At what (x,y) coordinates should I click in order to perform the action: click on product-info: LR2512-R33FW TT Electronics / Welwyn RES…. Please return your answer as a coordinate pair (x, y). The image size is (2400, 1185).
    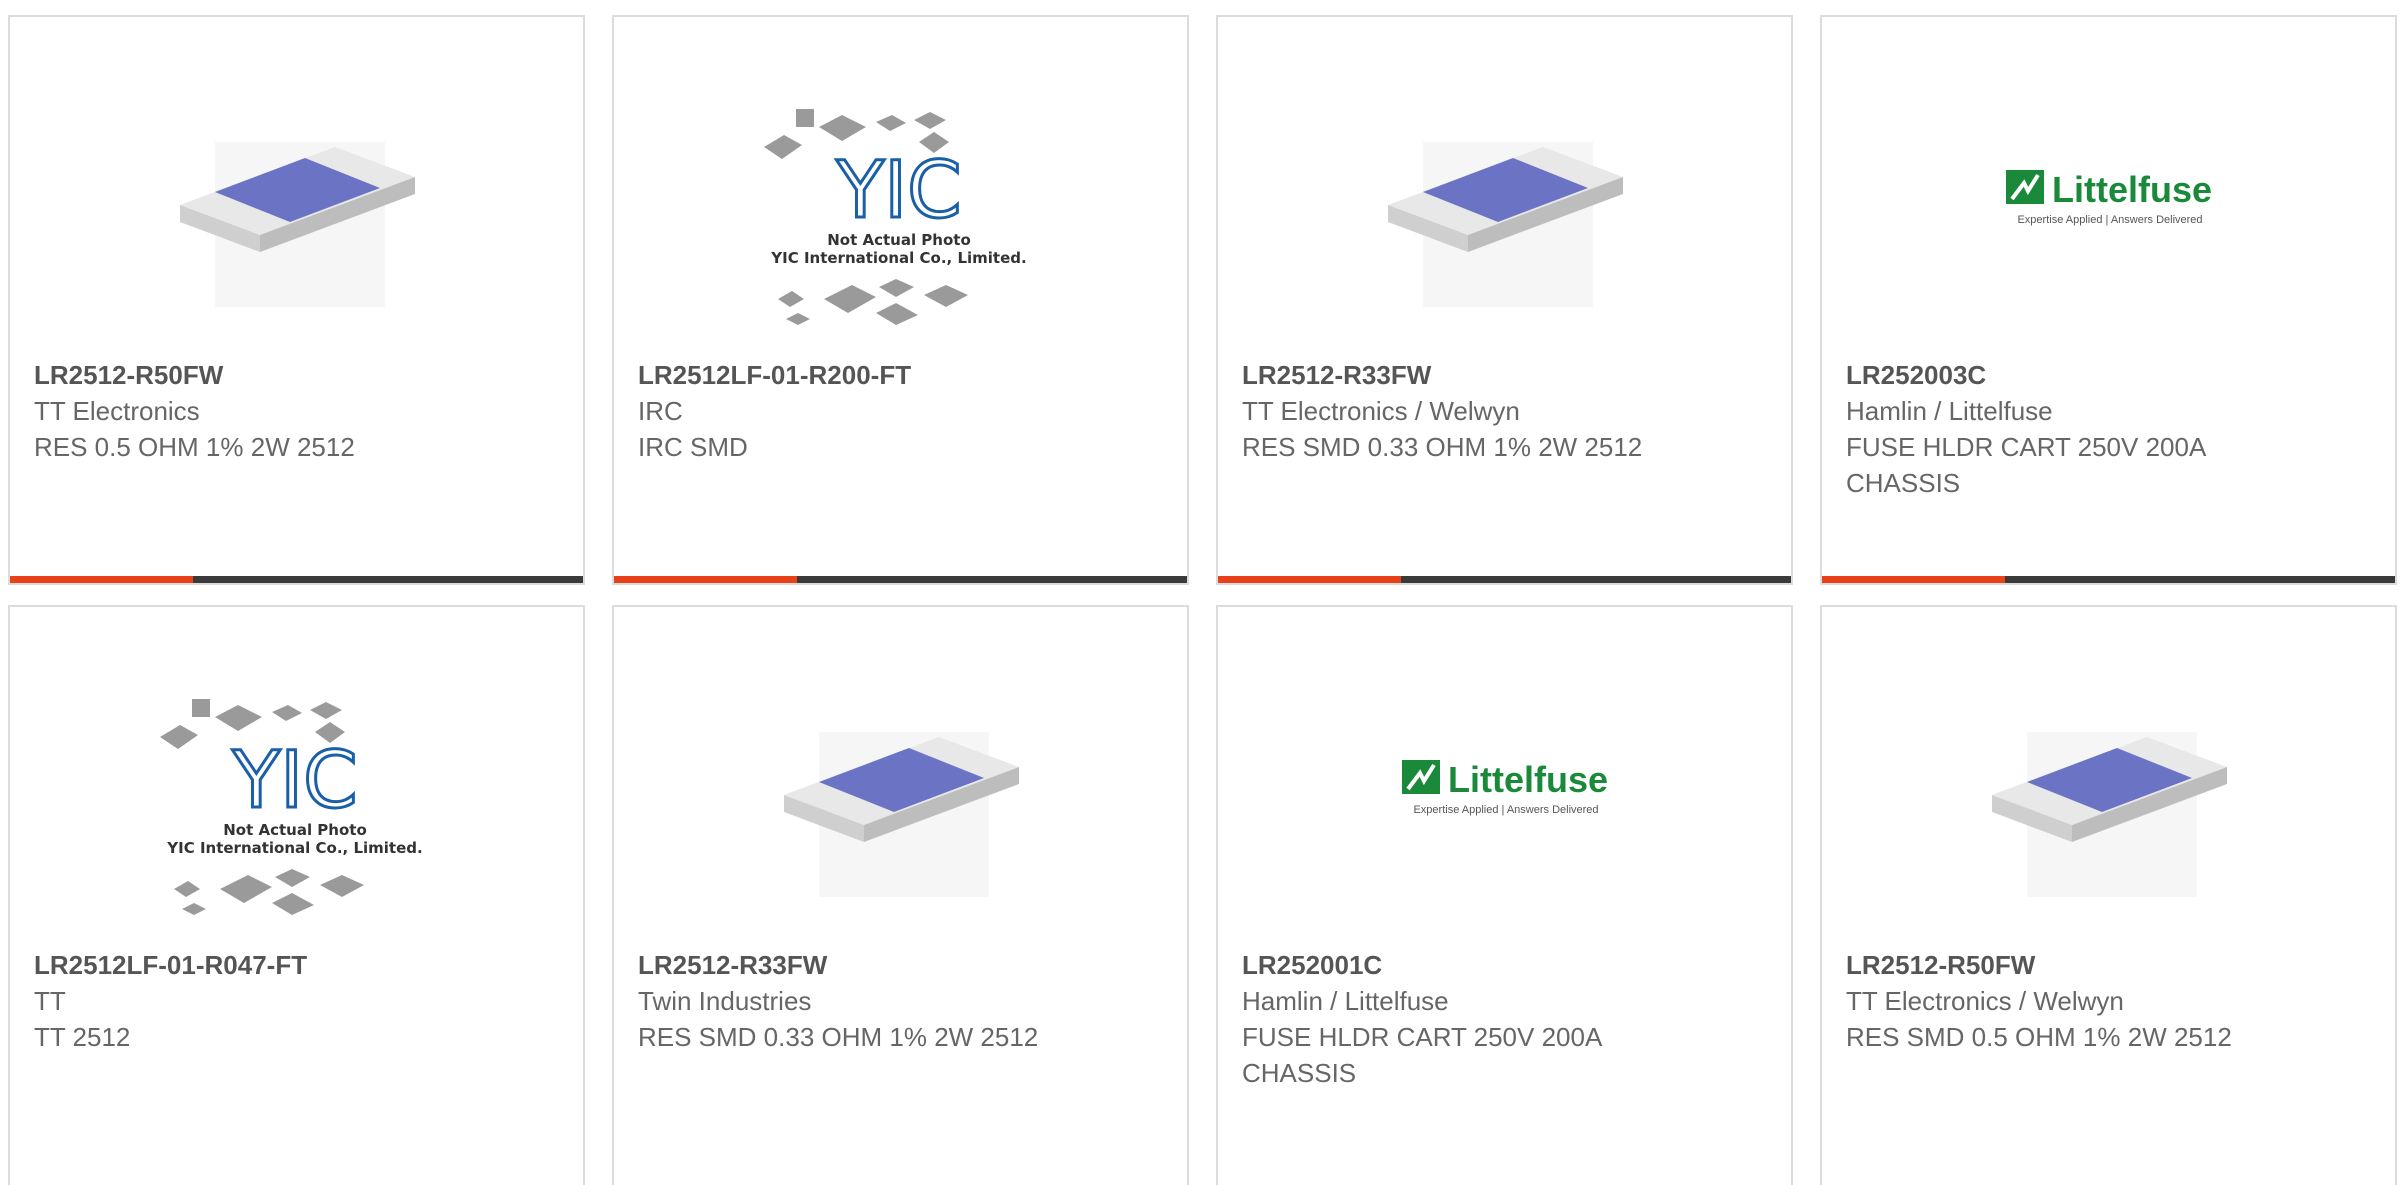
    Looking at the image, I should click on (1504, 411).